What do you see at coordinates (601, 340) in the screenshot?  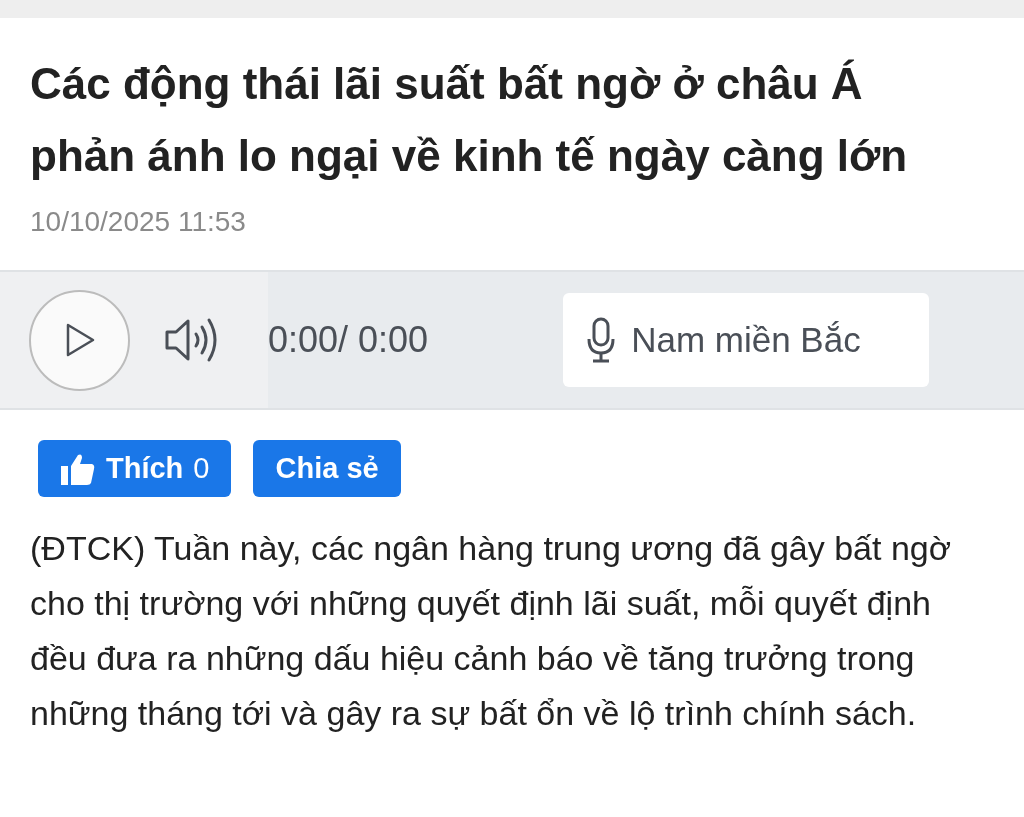 I see `microphone-icon` at bounding box center [601, 340].